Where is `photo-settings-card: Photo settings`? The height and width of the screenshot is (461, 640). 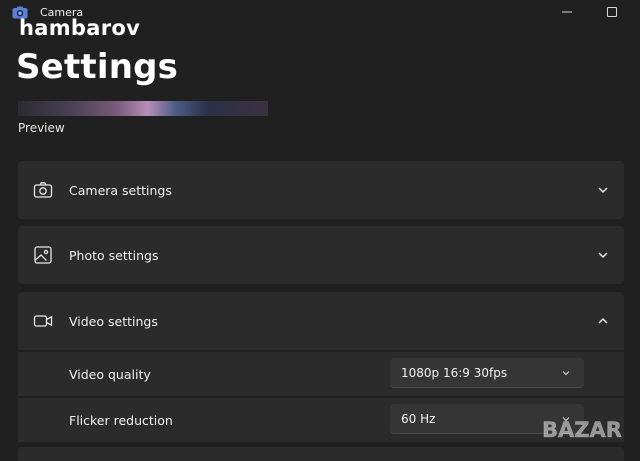 photo-settings-card: Photo settings is located at coordinates (321, 255).